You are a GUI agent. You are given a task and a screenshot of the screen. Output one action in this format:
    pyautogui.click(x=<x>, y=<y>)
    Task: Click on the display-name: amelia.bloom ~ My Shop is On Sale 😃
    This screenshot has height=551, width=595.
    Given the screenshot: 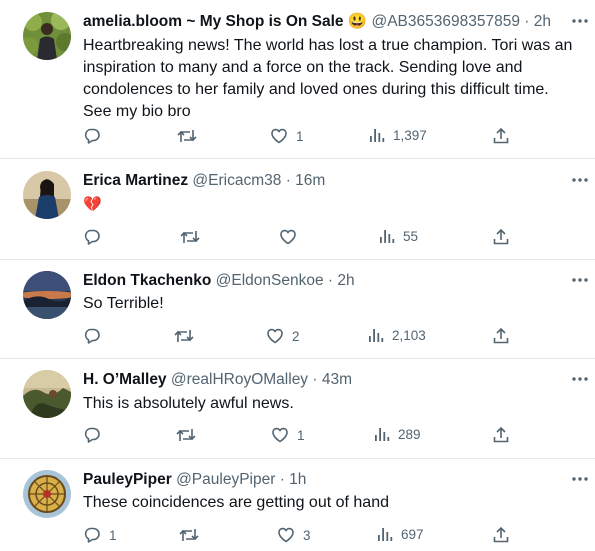 What is the action you would take?
    pyautogui.click(x=225, y=21)
    